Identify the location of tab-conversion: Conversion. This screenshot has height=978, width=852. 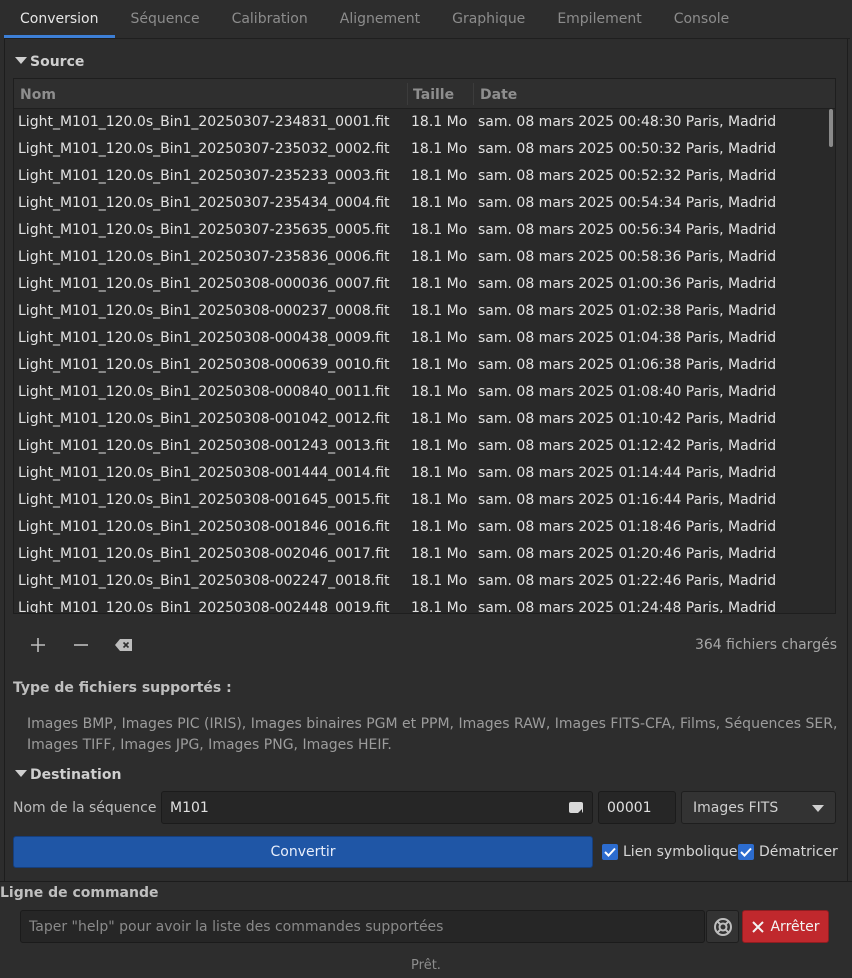
(59, 19).